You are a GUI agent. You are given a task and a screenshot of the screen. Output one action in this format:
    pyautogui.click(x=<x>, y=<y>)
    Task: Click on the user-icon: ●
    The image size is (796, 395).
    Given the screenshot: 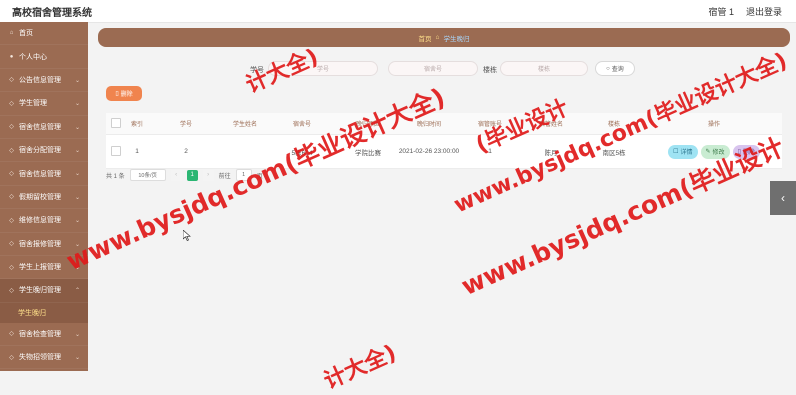 What is the action you would take?
    pyautogui.click(x=11, y=56)
    